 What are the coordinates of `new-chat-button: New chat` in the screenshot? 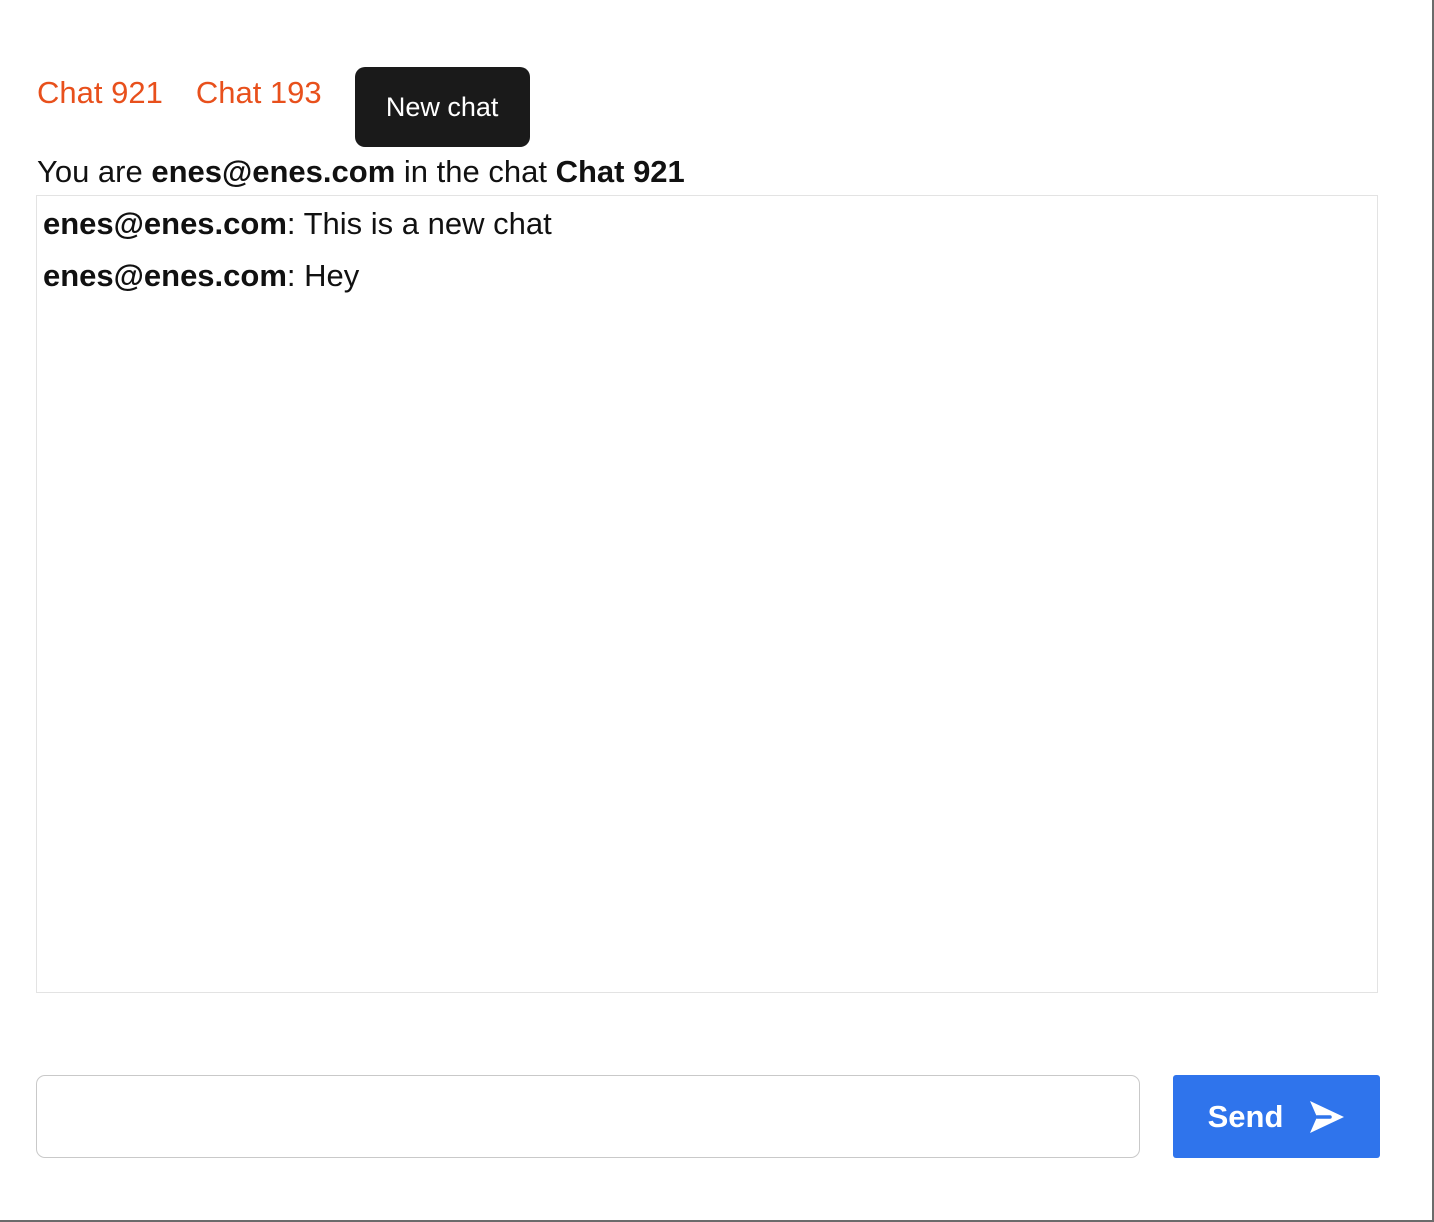 It's located at (442, 107).